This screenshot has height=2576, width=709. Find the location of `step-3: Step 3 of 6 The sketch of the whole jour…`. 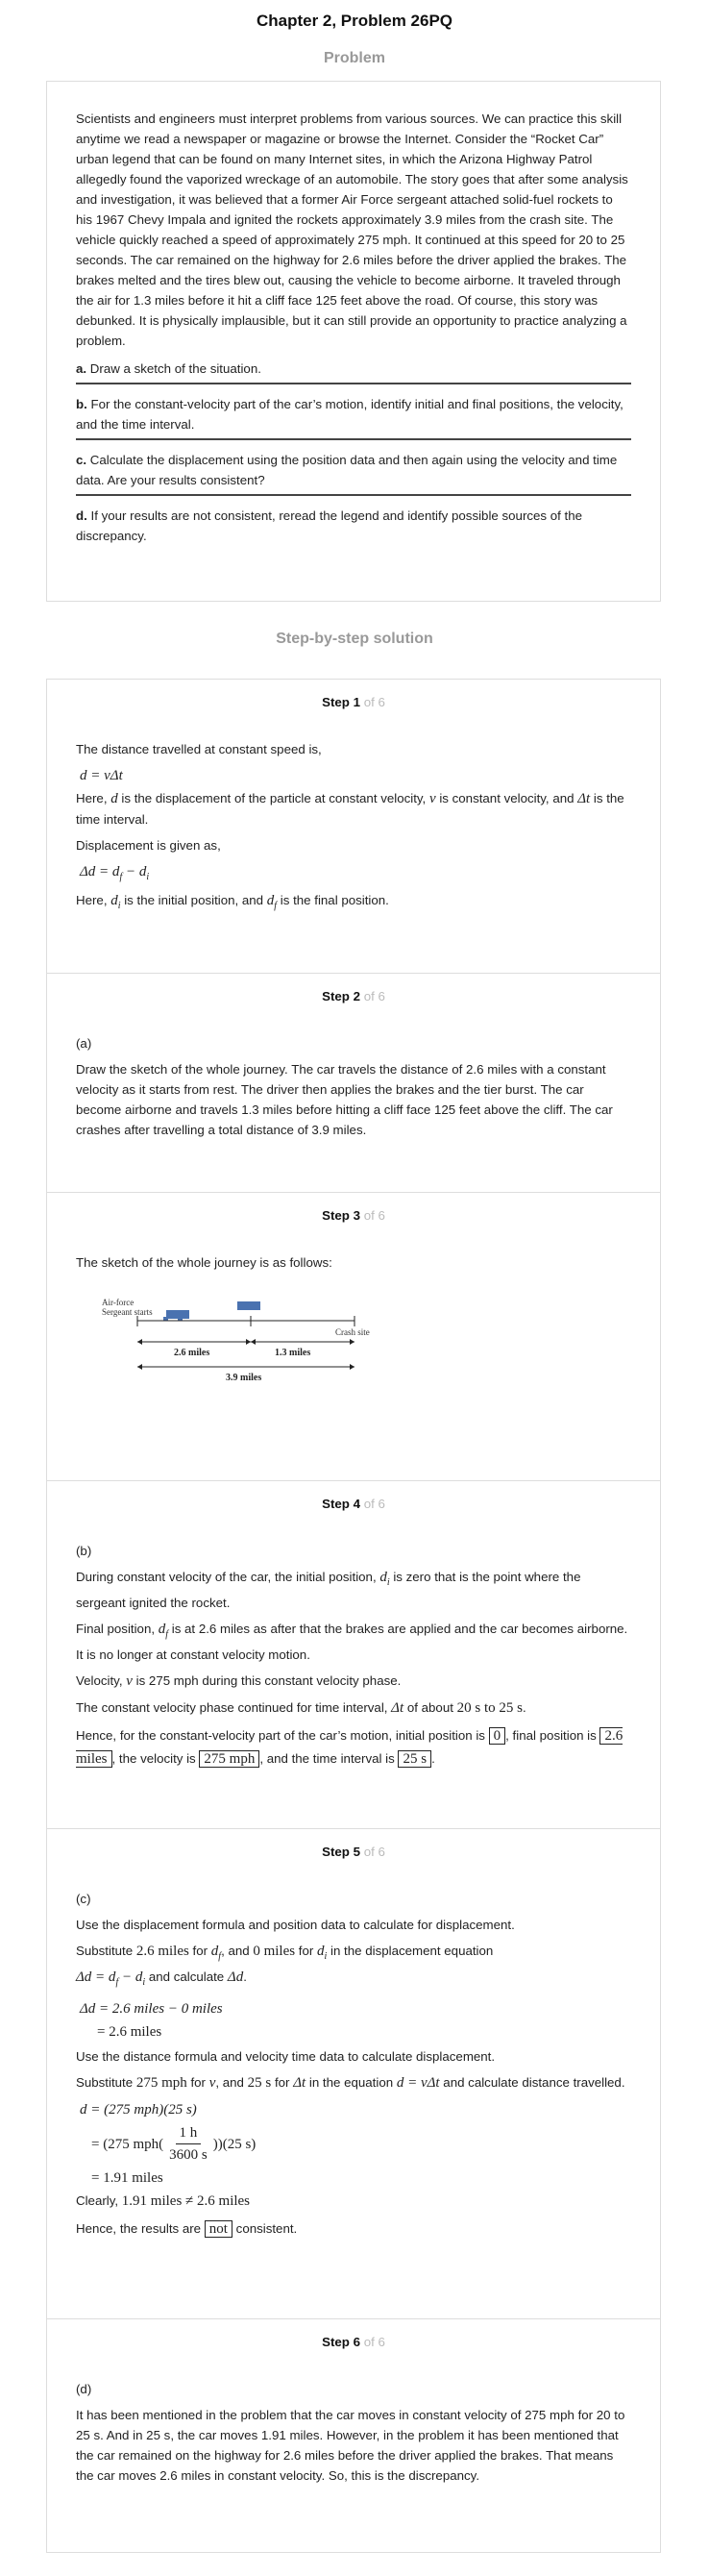

step-3: Step 3 of 6 The sketch of the whole jour… is located at coordinates (353, 1336).